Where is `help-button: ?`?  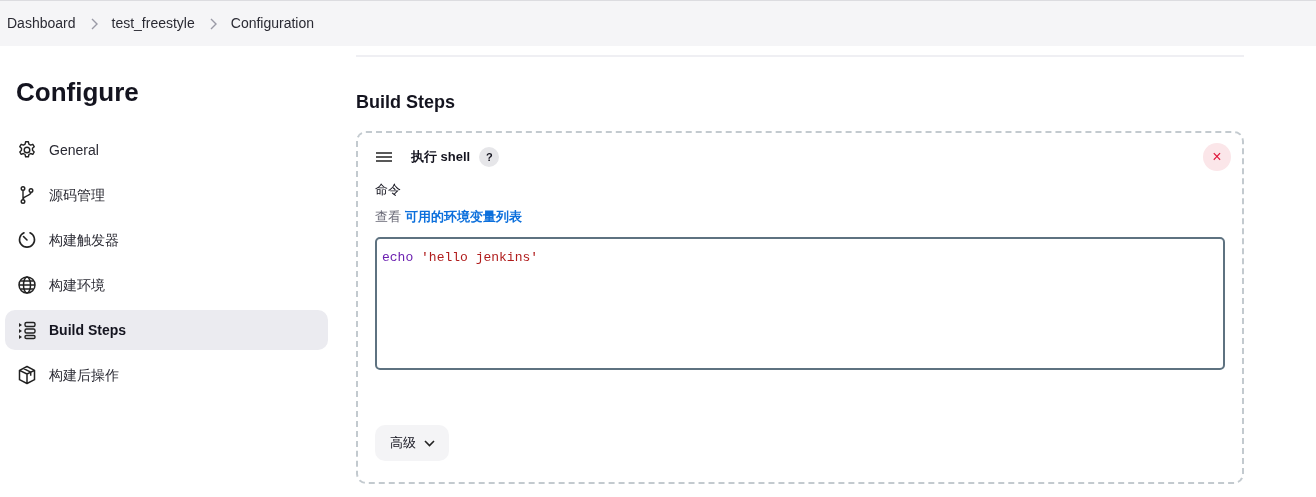
help-button: ? is located at coordinates (489, 157).